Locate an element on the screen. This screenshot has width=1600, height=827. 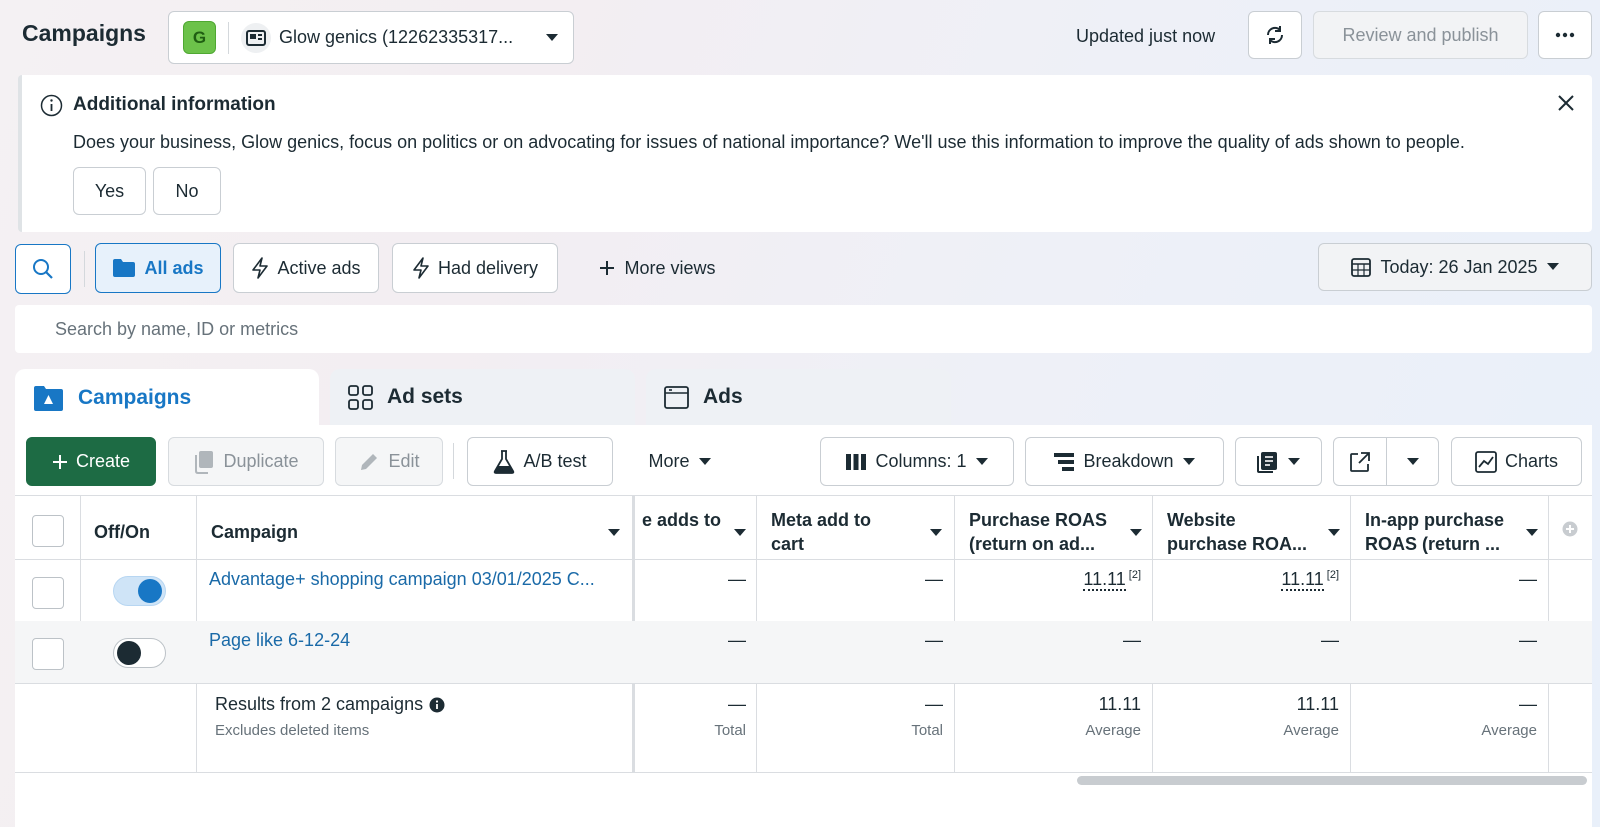
header-line: Purchase ROAS is located at coordinates (1038, 520).